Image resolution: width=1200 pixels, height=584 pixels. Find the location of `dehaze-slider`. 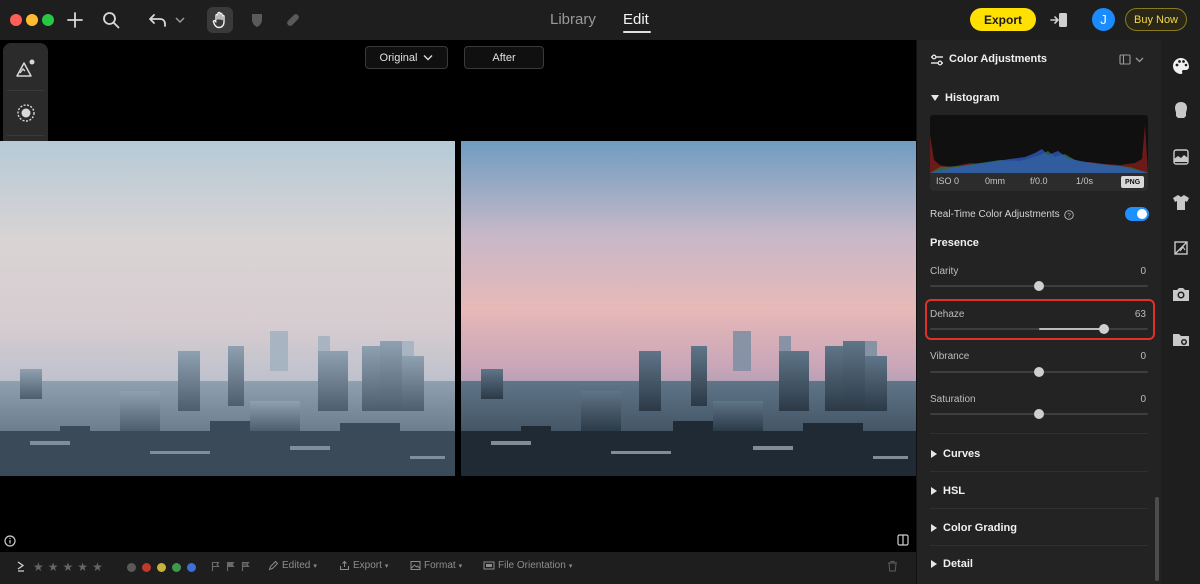

dehaze-slider is located at coordinates (1039, 329).